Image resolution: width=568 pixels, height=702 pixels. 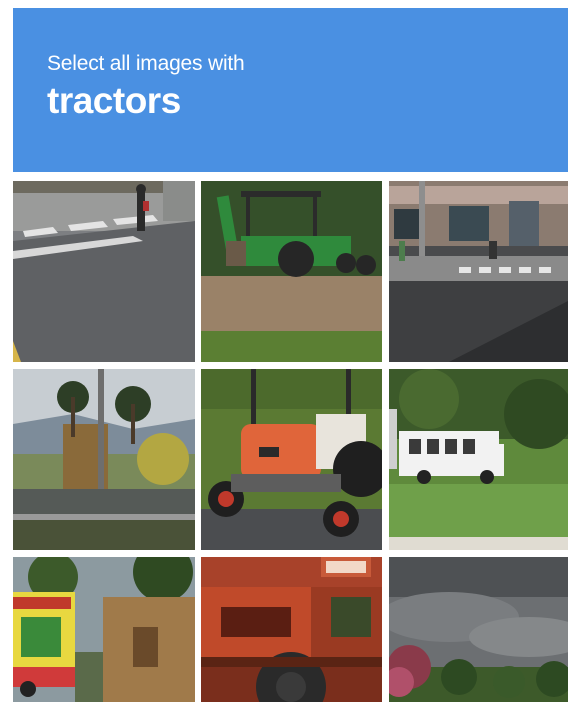 What do you see at coordinates (114, 100) in the screenshot?
I see `target-object-text: tractors` at bounding box center [114, 100].